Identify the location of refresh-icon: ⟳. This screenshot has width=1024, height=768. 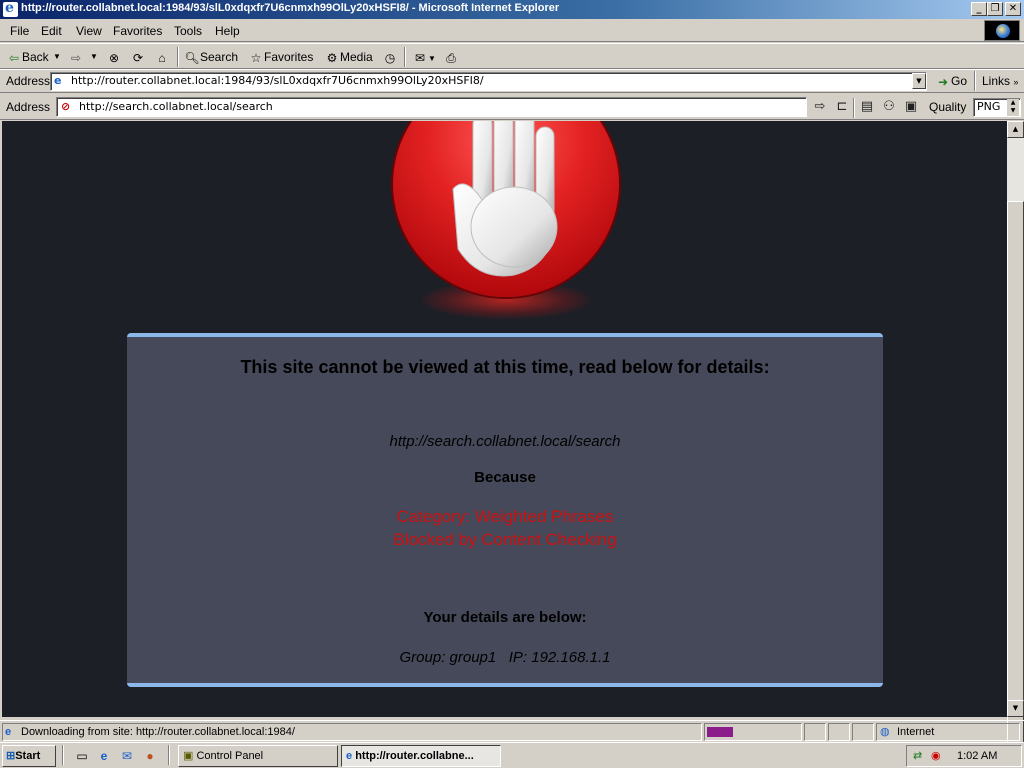
(138, 57).